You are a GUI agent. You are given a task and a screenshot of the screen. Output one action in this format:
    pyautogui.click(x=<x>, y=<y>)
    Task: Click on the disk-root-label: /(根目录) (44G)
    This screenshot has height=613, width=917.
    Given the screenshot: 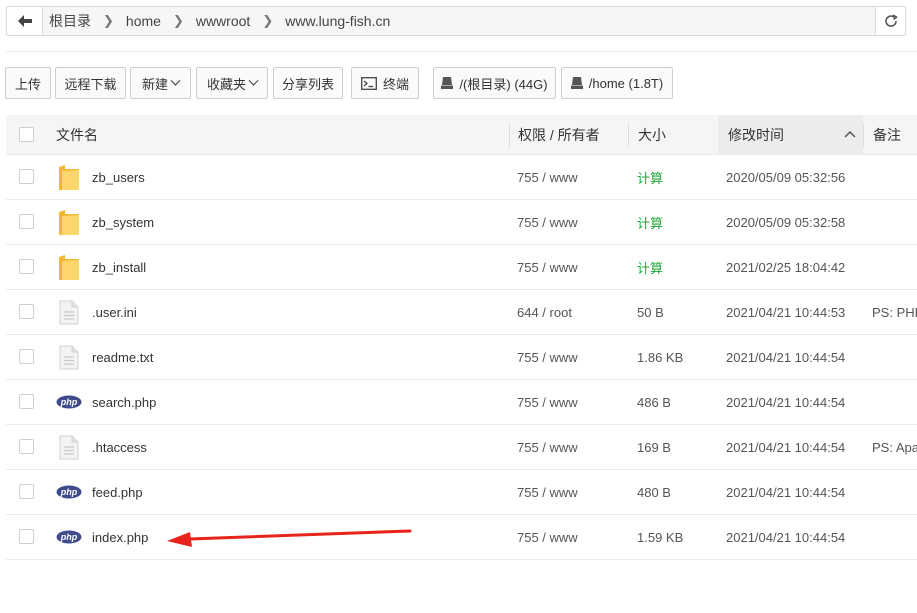 What is the action you would take?
    pyautogui.click(x=503, y=84)
    